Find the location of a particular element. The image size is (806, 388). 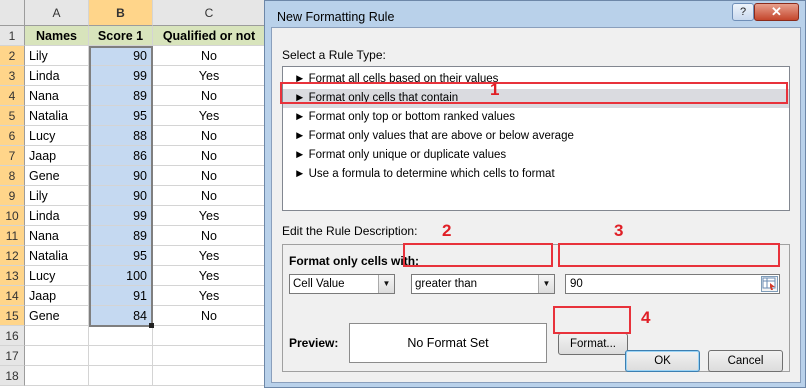

row-header: 12 is located at coordinates (12, 256).